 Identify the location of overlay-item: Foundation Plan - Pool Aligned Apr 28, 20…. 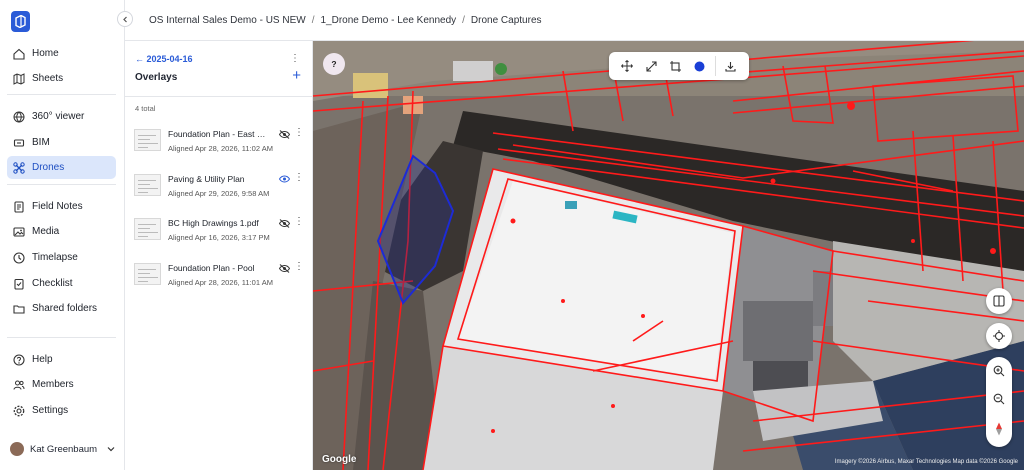
(222, 279).